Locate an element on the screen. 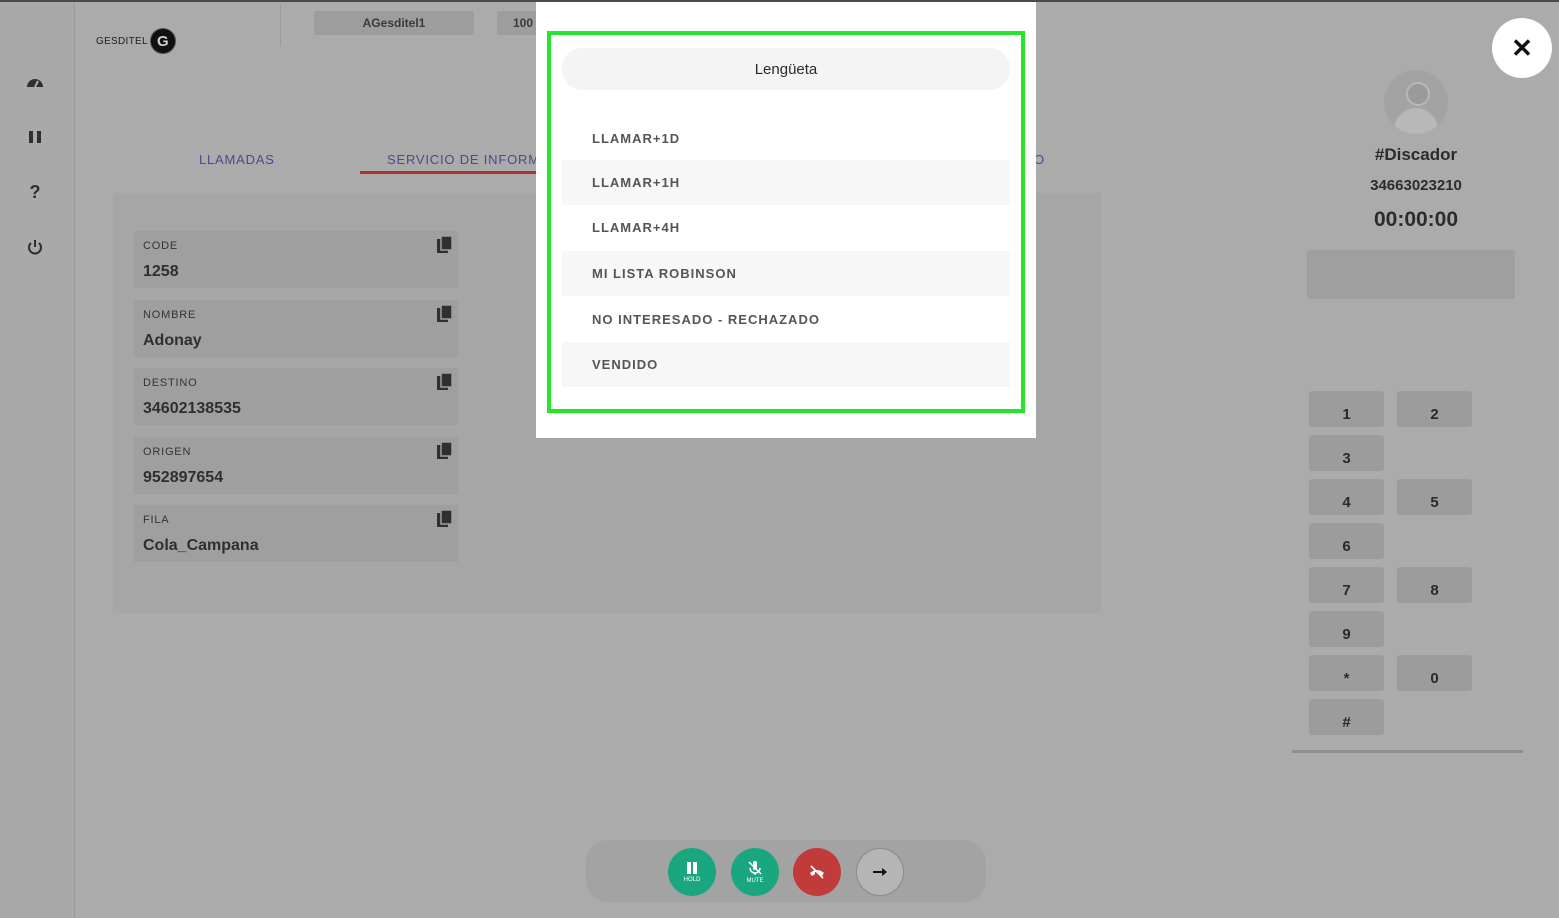 The height and width of the screenshot is (918, 1559). hold-button: HOLD is located at coordinates (692, 872).